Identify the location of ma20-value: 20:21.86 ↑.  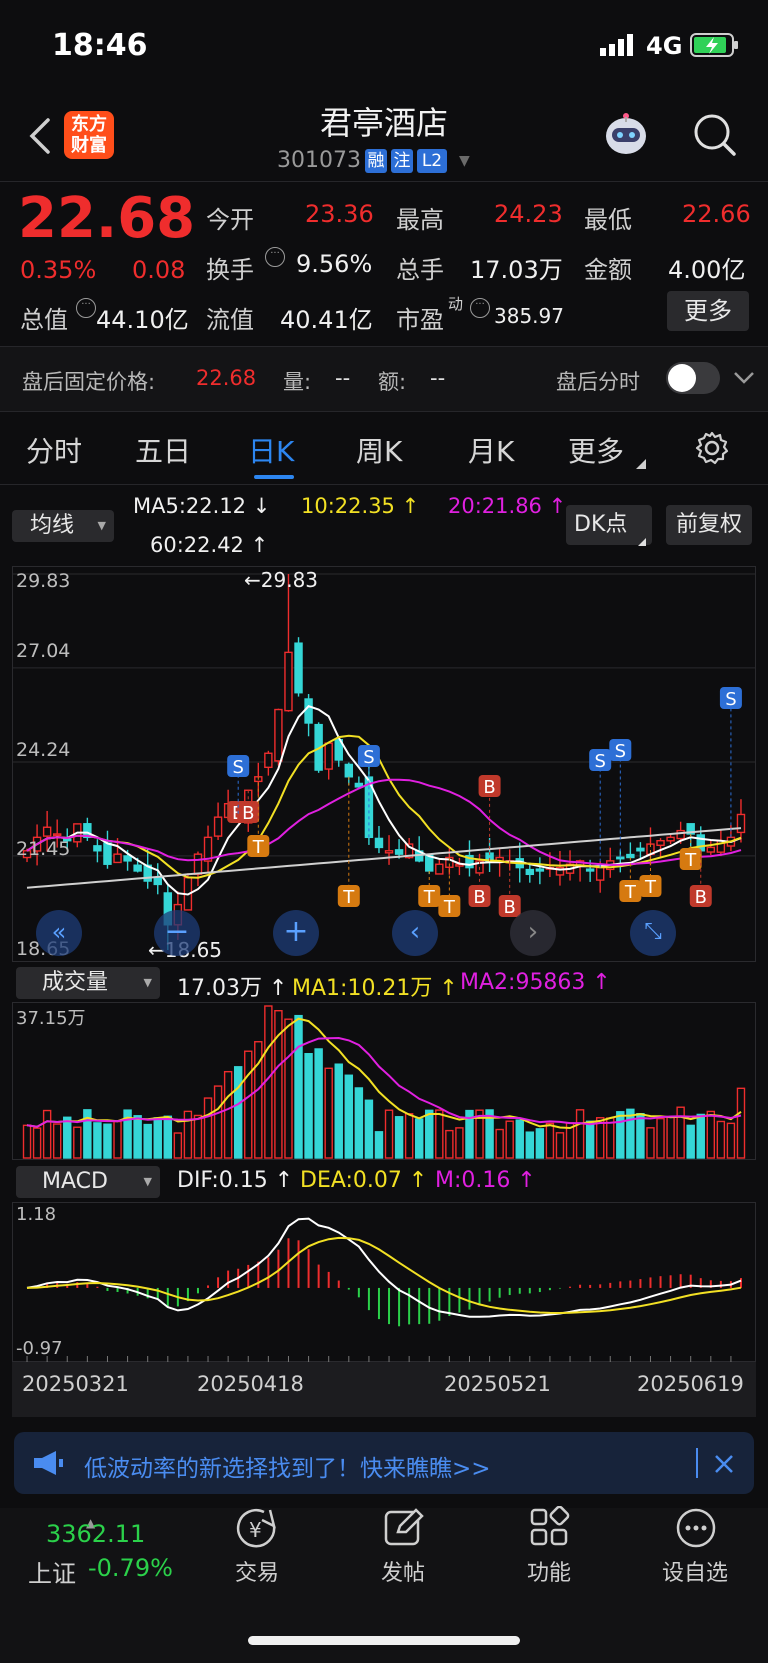
(507, 506).